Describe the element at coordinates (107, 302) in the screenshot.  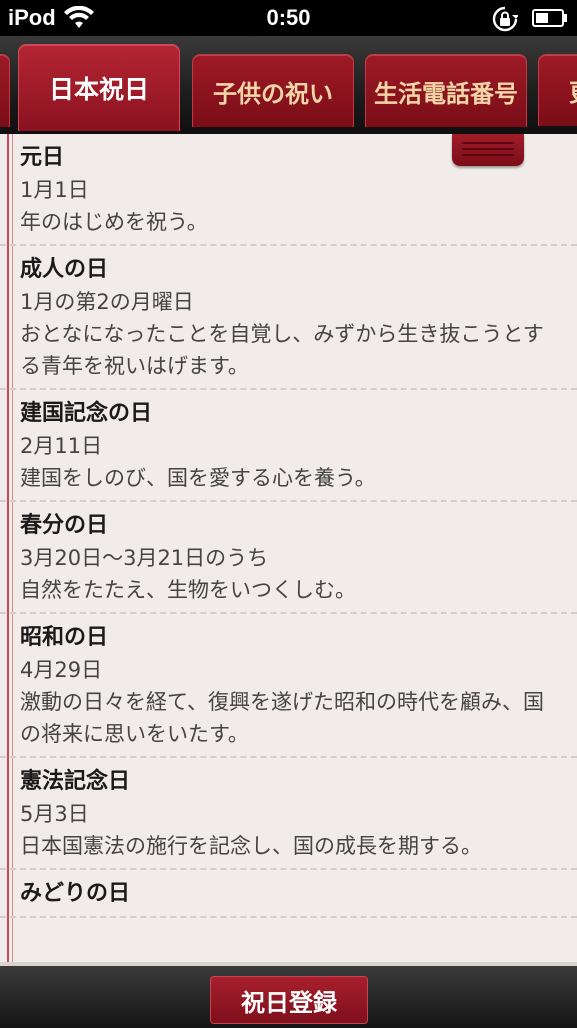
I see `holiday-date: 1月の第2の月曜日` at that location.